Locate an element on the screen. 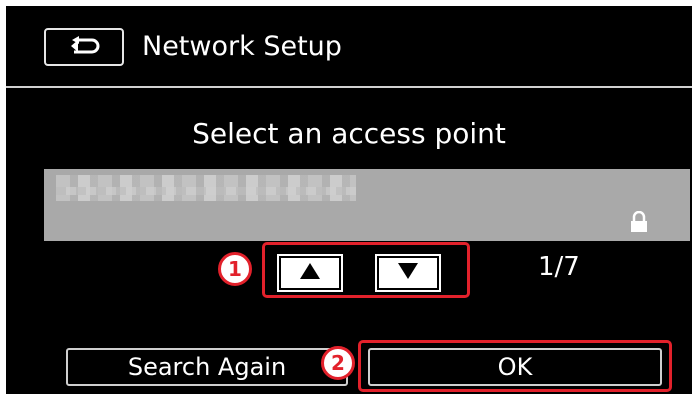 This screenshot has height=400, width=698. header-divider is located at coordinates (349, 87).